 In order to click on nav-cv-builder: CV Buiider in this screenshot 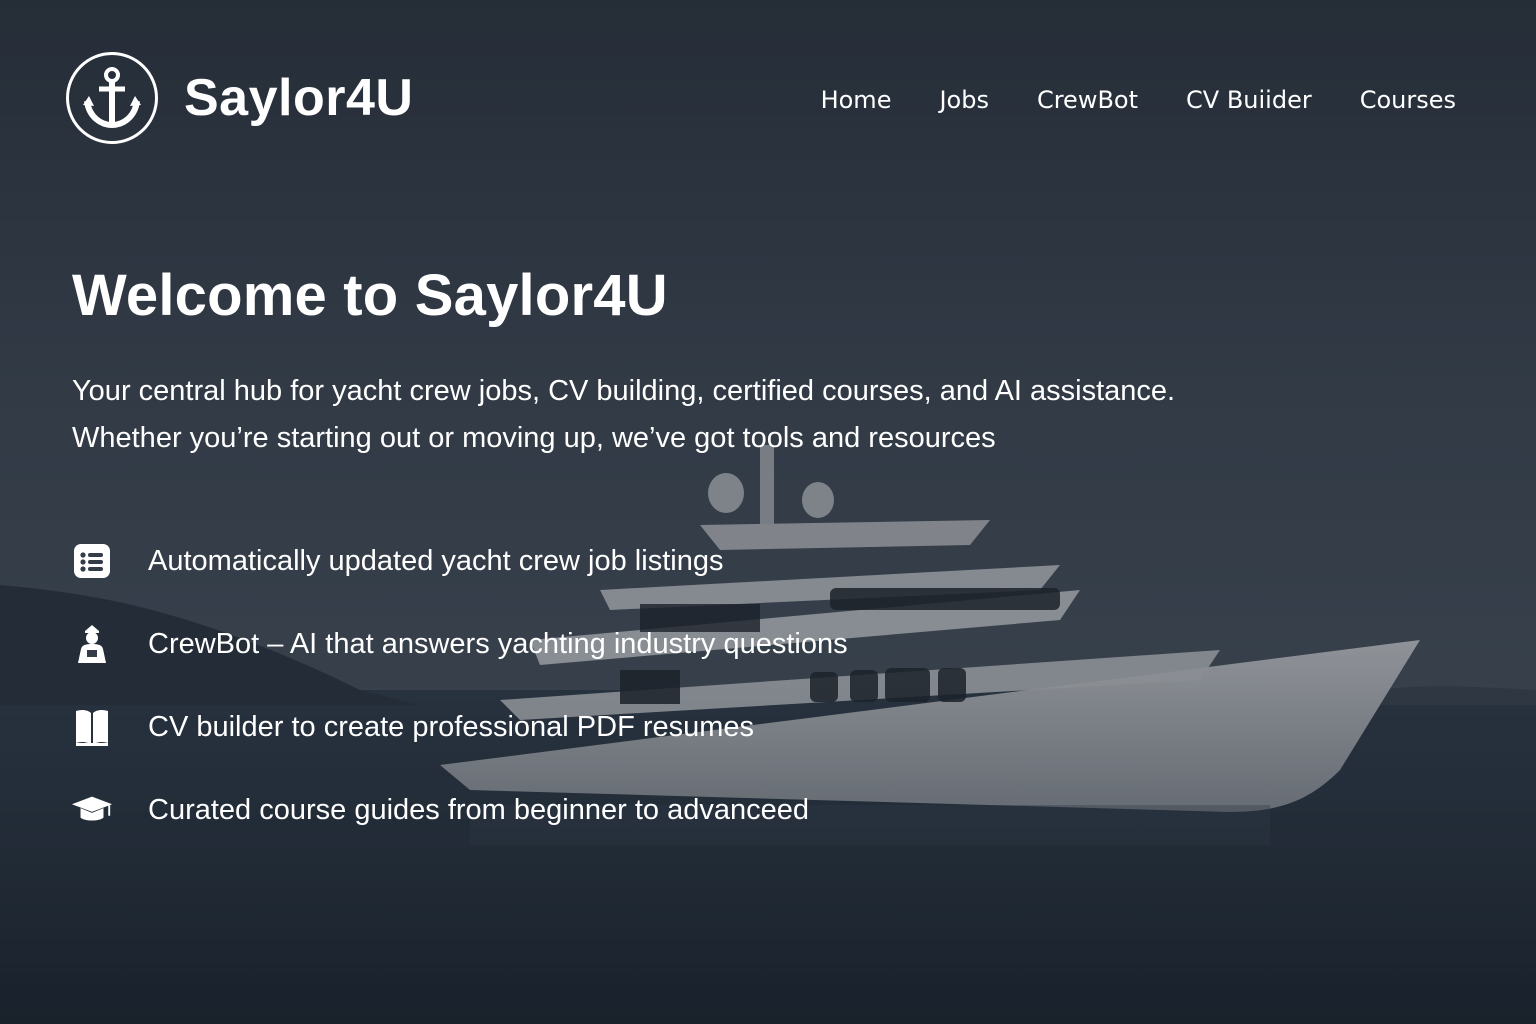, I will do `click(1249, 100)`.